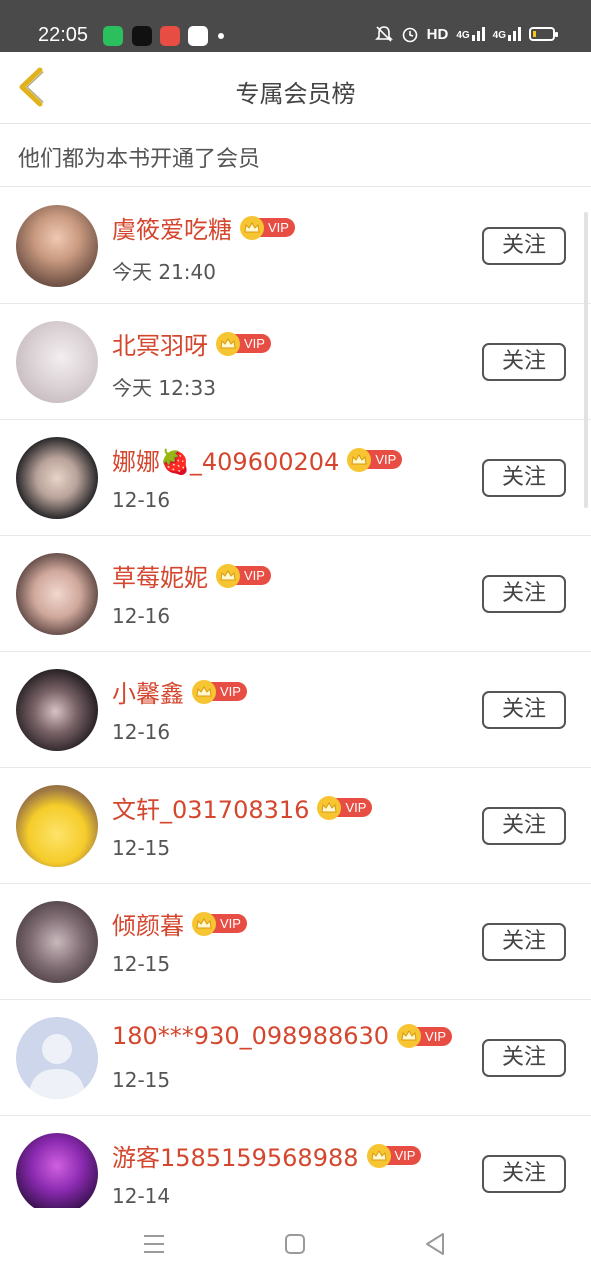 The height and width of the screenshot is (1280, 591). What do you see at coordinates (295, 826) in the screenshot?
I see `list-item: 文轩_031708316 VIP 12-15 关注` at bounding box center [295, 826].